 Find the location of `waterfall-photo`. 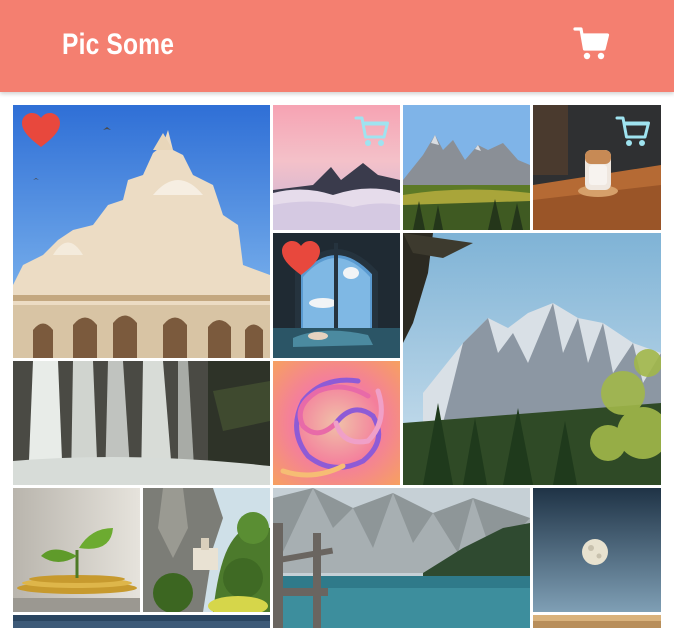

waterfall-photo is located at coordinates (141, 423).